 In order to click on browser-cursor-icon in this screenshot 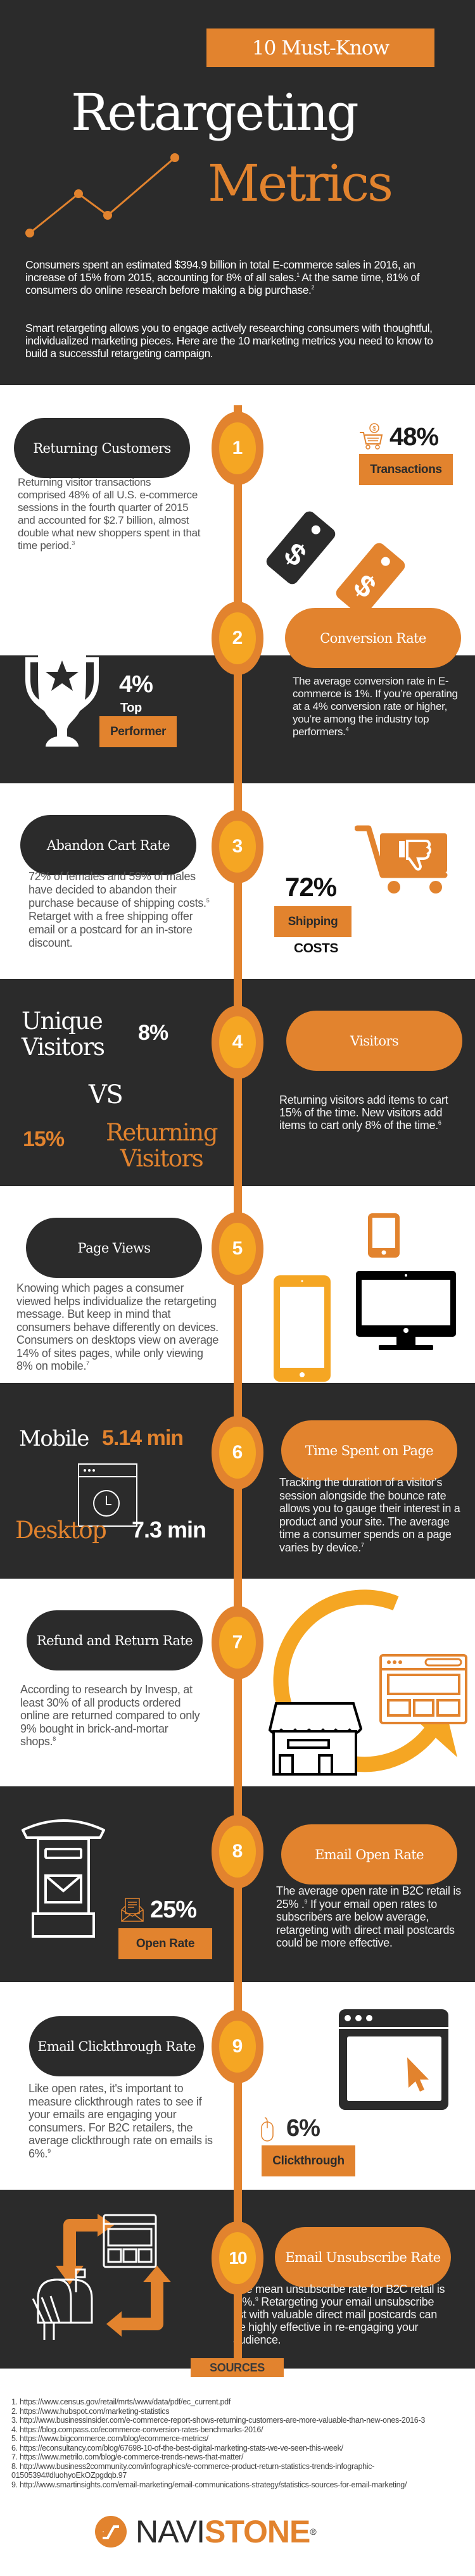, I will do `click(393, 2059)`.